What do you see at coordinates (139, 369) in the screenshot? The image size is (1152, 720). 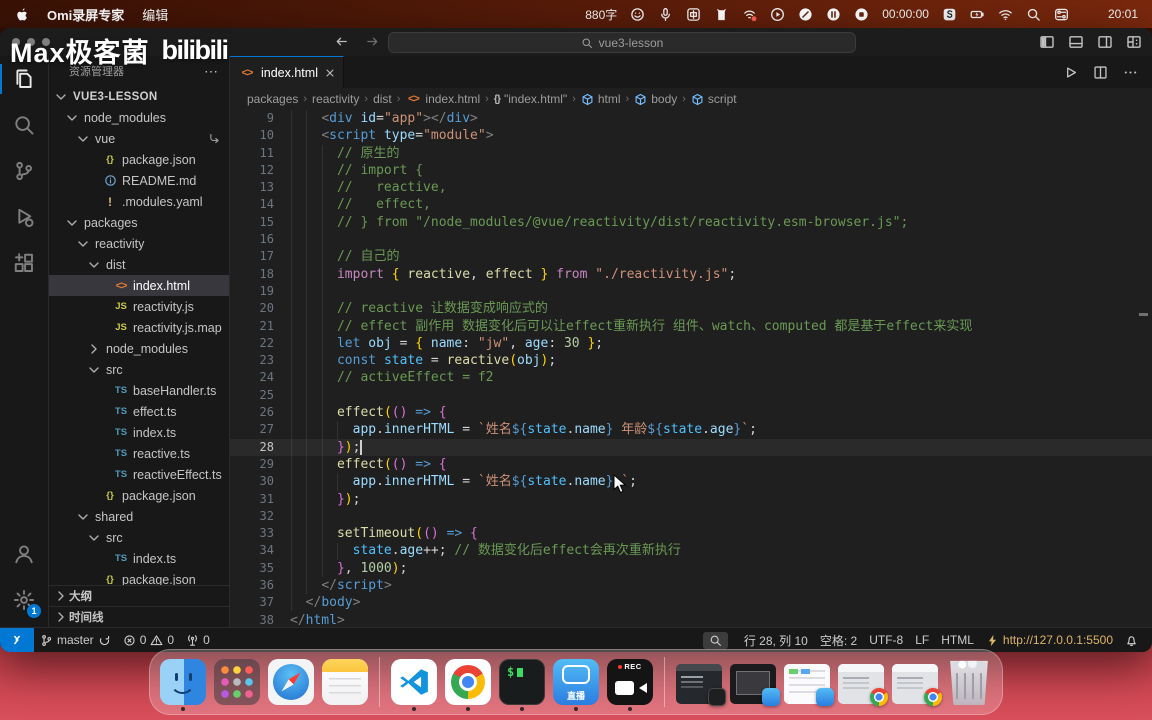 I see `tree-item-src: src` at bounding box center [139, 369].